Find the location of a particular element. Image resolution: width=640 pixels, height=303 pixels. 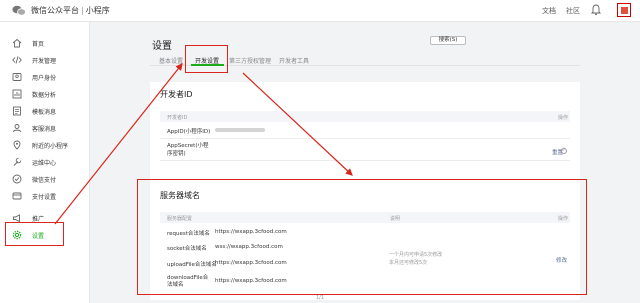

sidebar-item-user-identity: 用户身份 is located at coordinates (45, 77).